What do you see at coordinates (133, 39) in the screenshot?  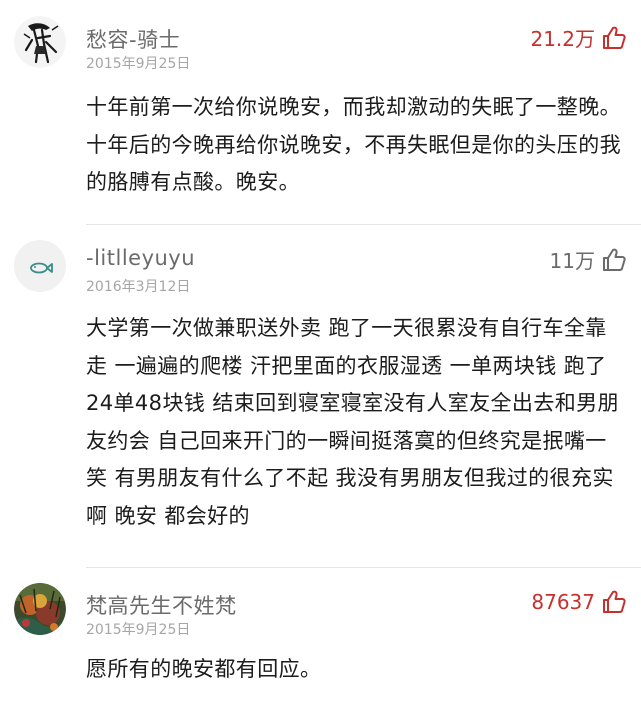 I see `username: 愁容-骑士` at bounding box center [133, 39].